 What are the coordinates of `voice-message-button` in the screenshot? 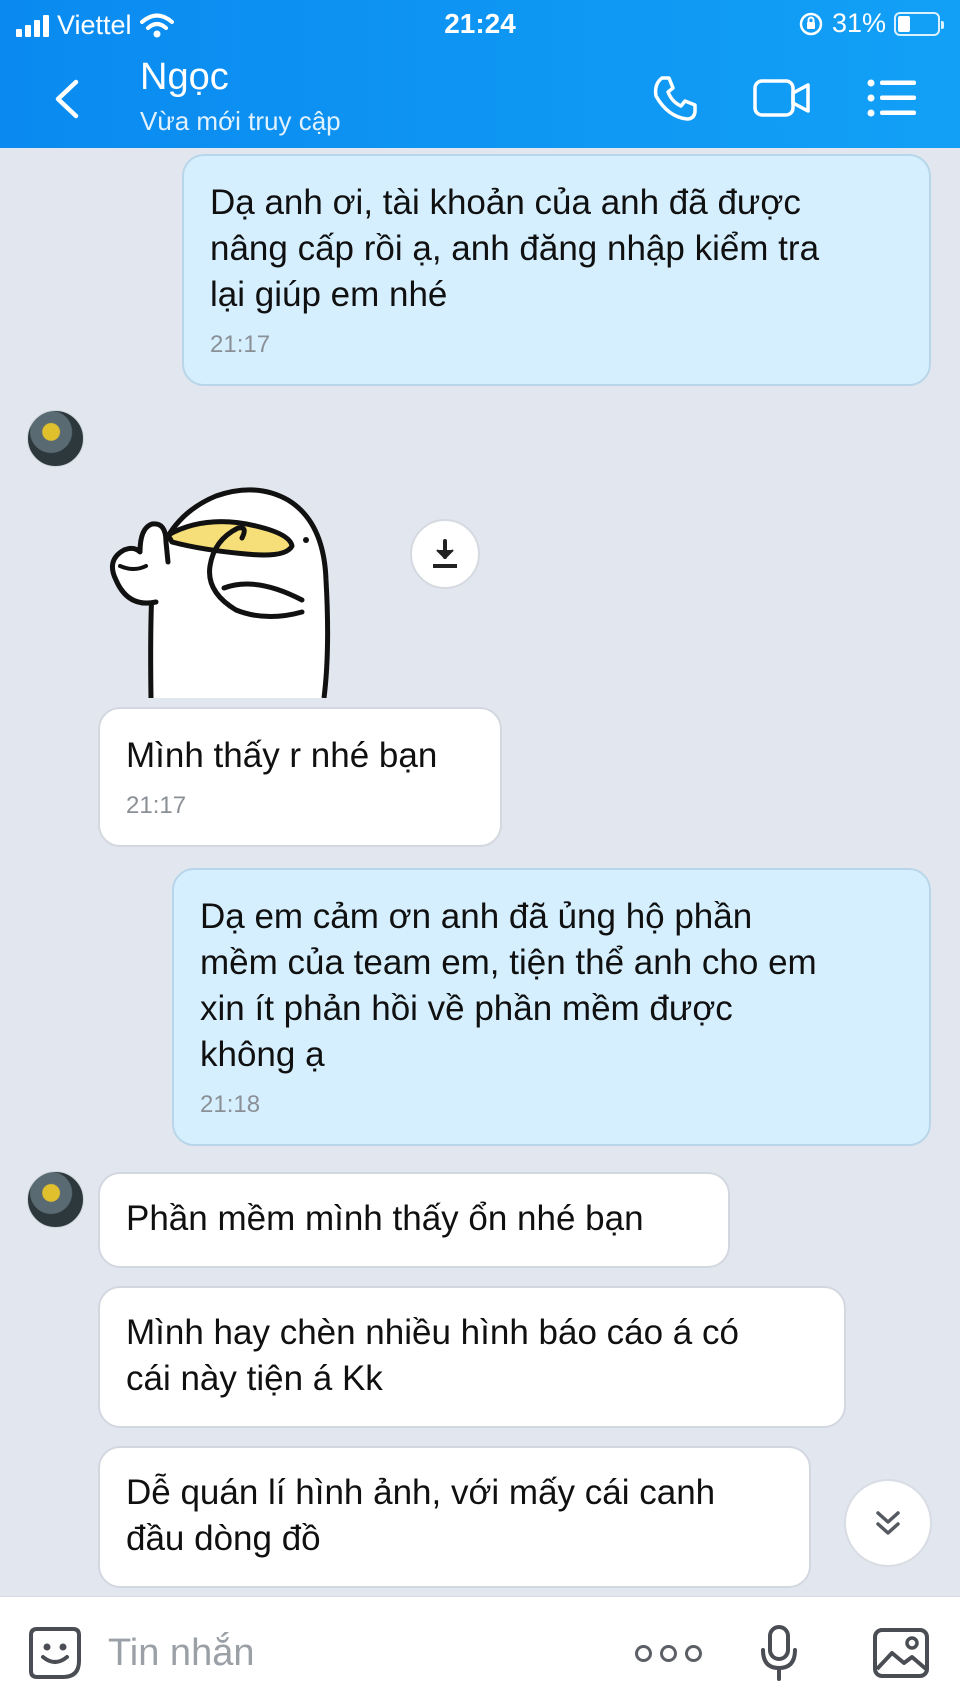 It's located at (779, 1653).